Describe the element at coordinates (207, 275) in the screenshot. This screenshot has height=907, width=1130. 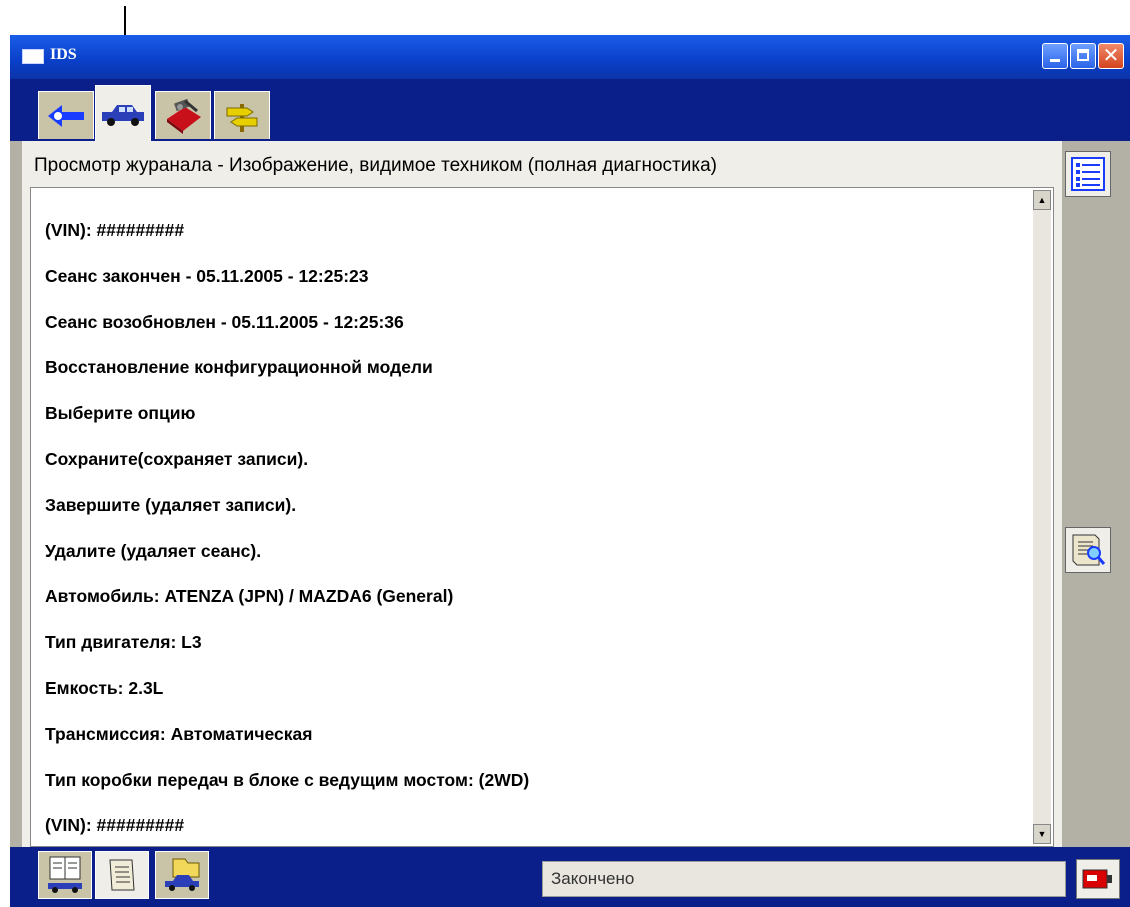
I see `log-line: Сеанс закончен - 05.11.2005 - 12:25:23` at that location.